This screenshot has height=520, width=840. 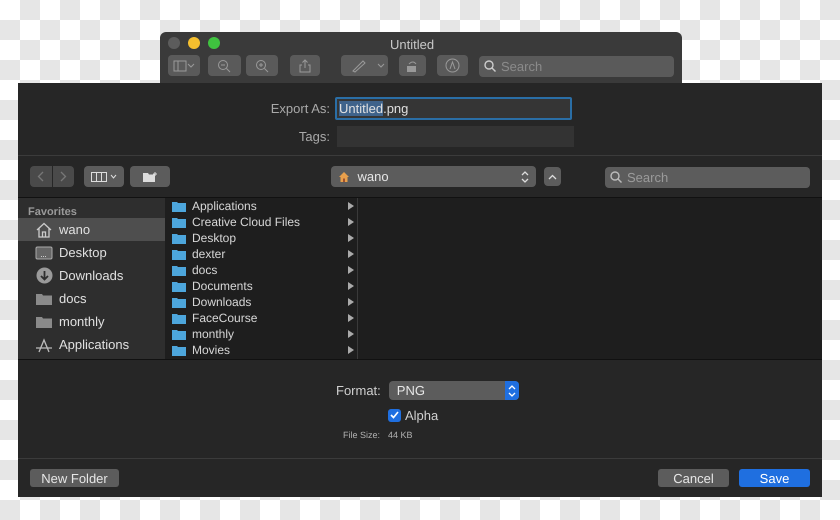 I want to click on zoom-in-button, so click(x=262, y=65).